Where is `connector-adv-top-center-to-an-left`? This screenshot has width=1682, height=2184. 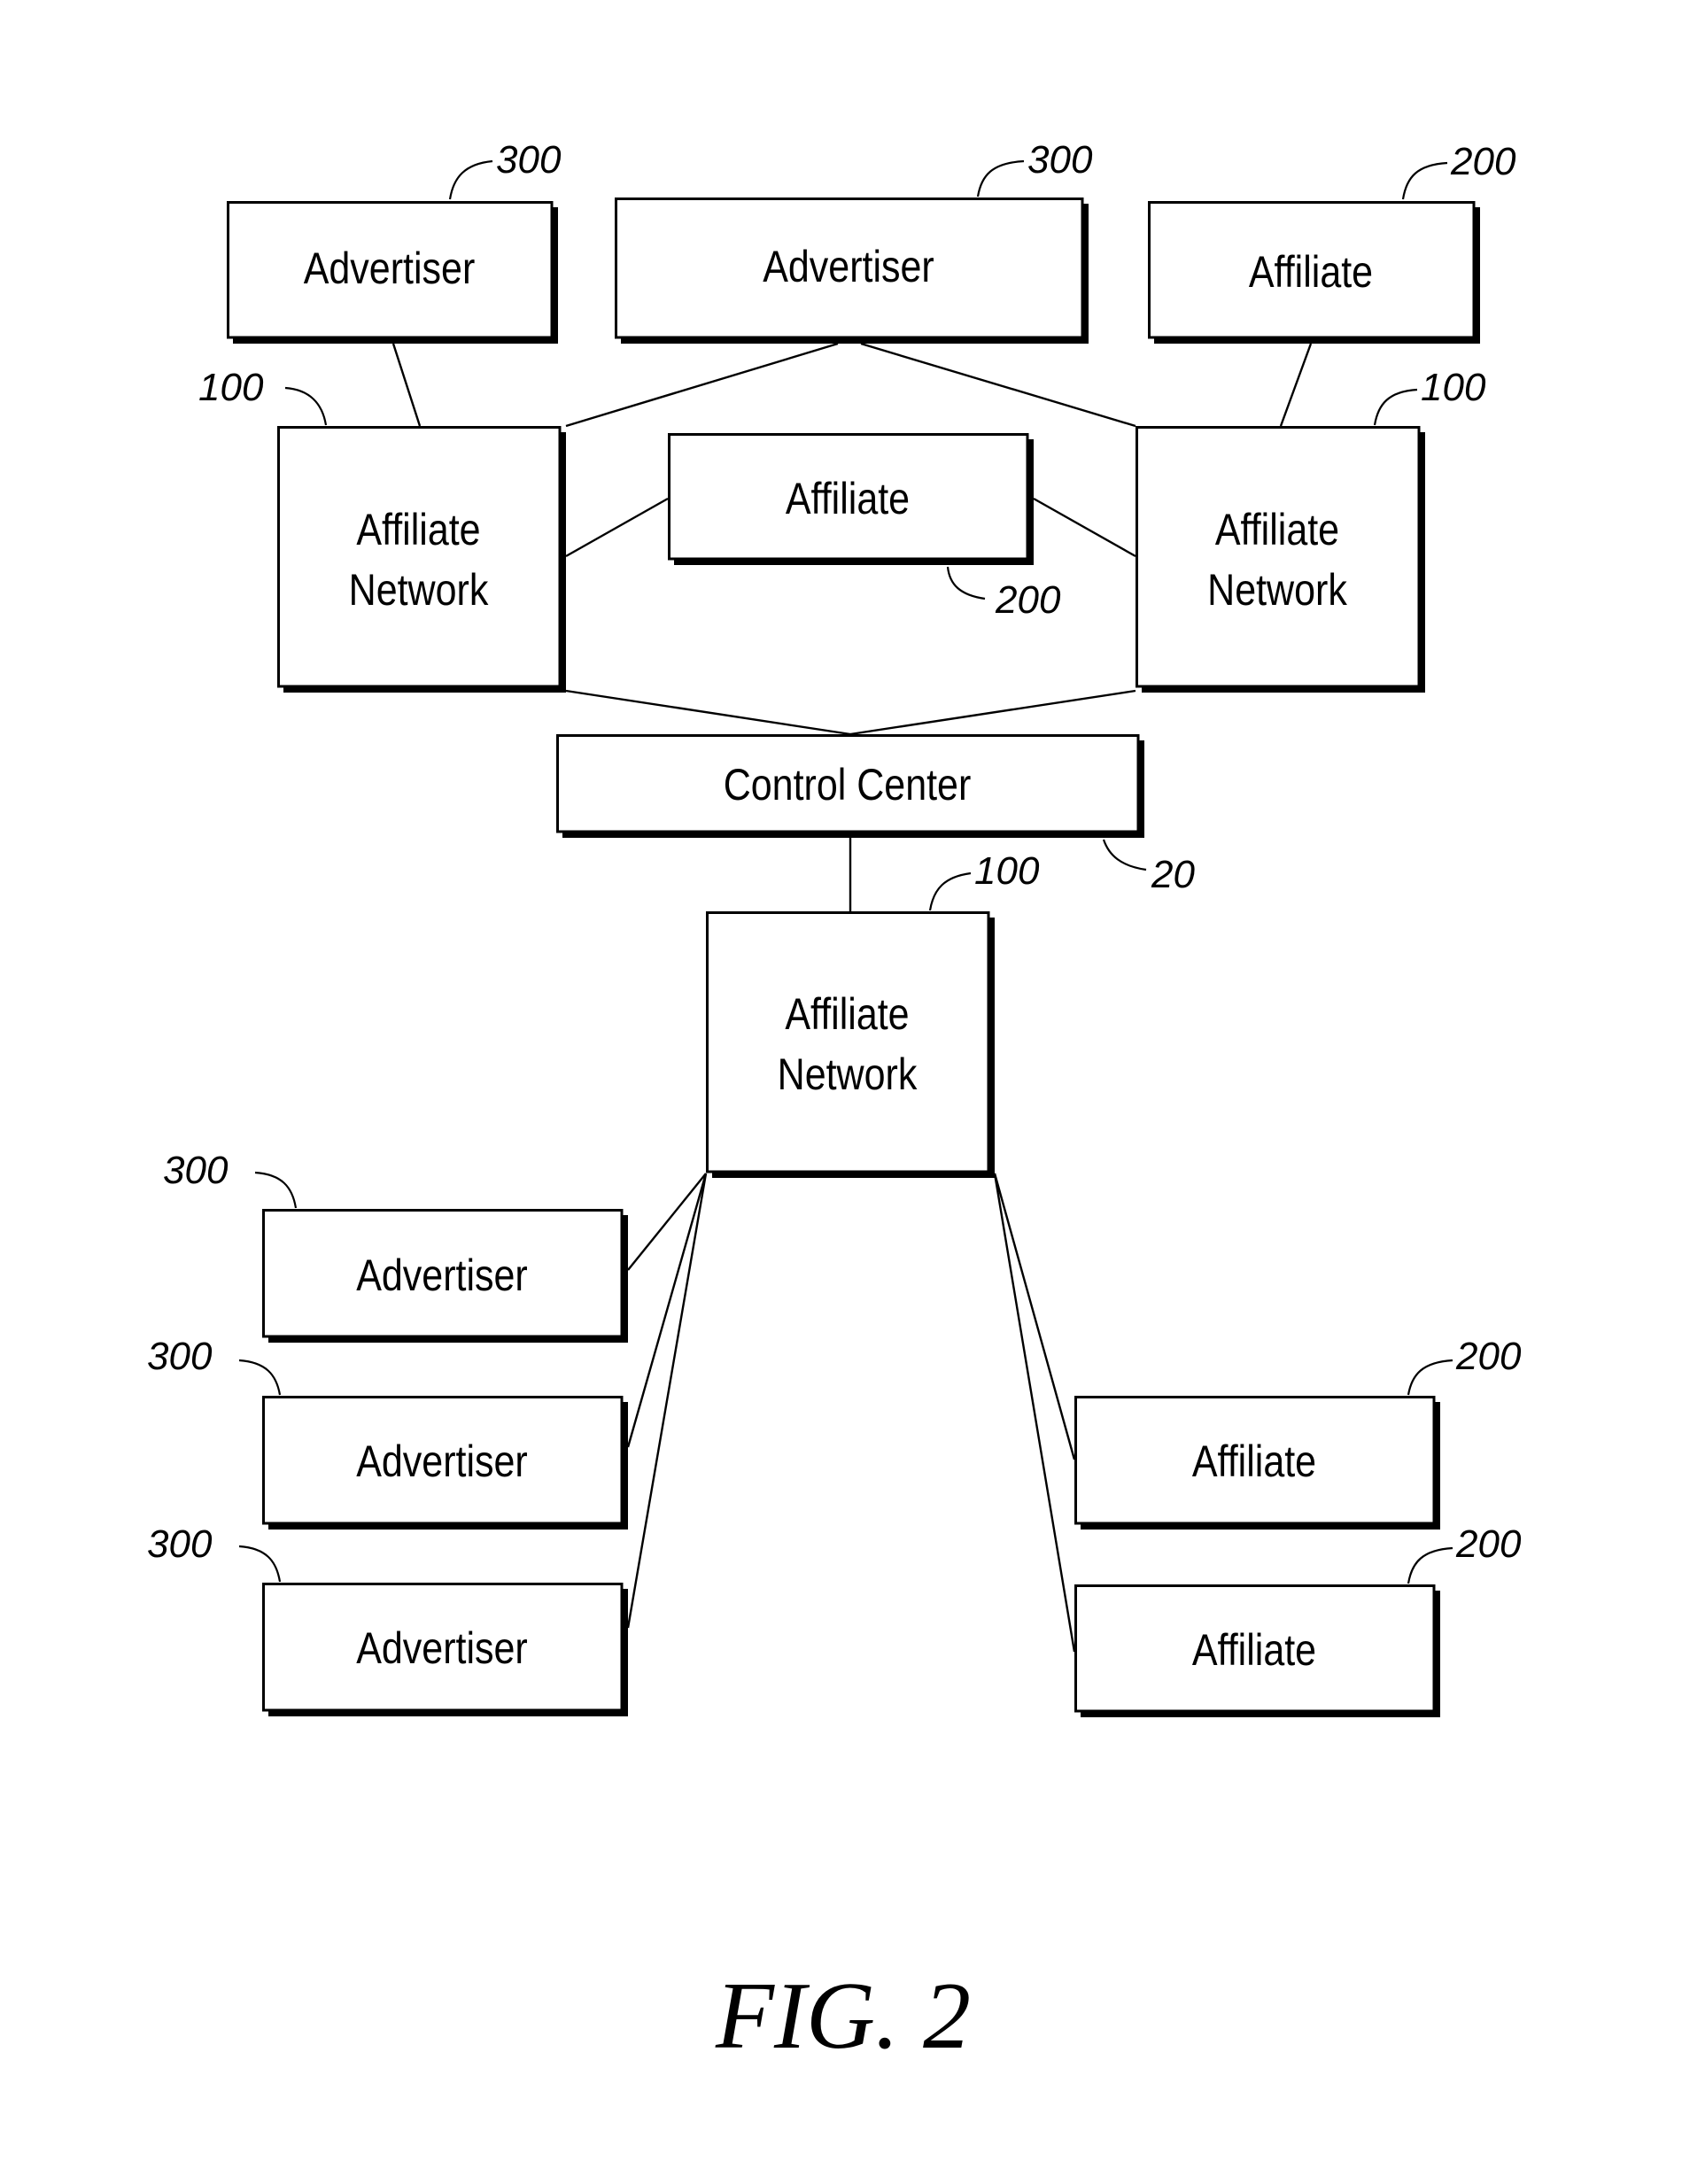 connector-adv-top-center-to-an-left is located at coordinates (702, 385).